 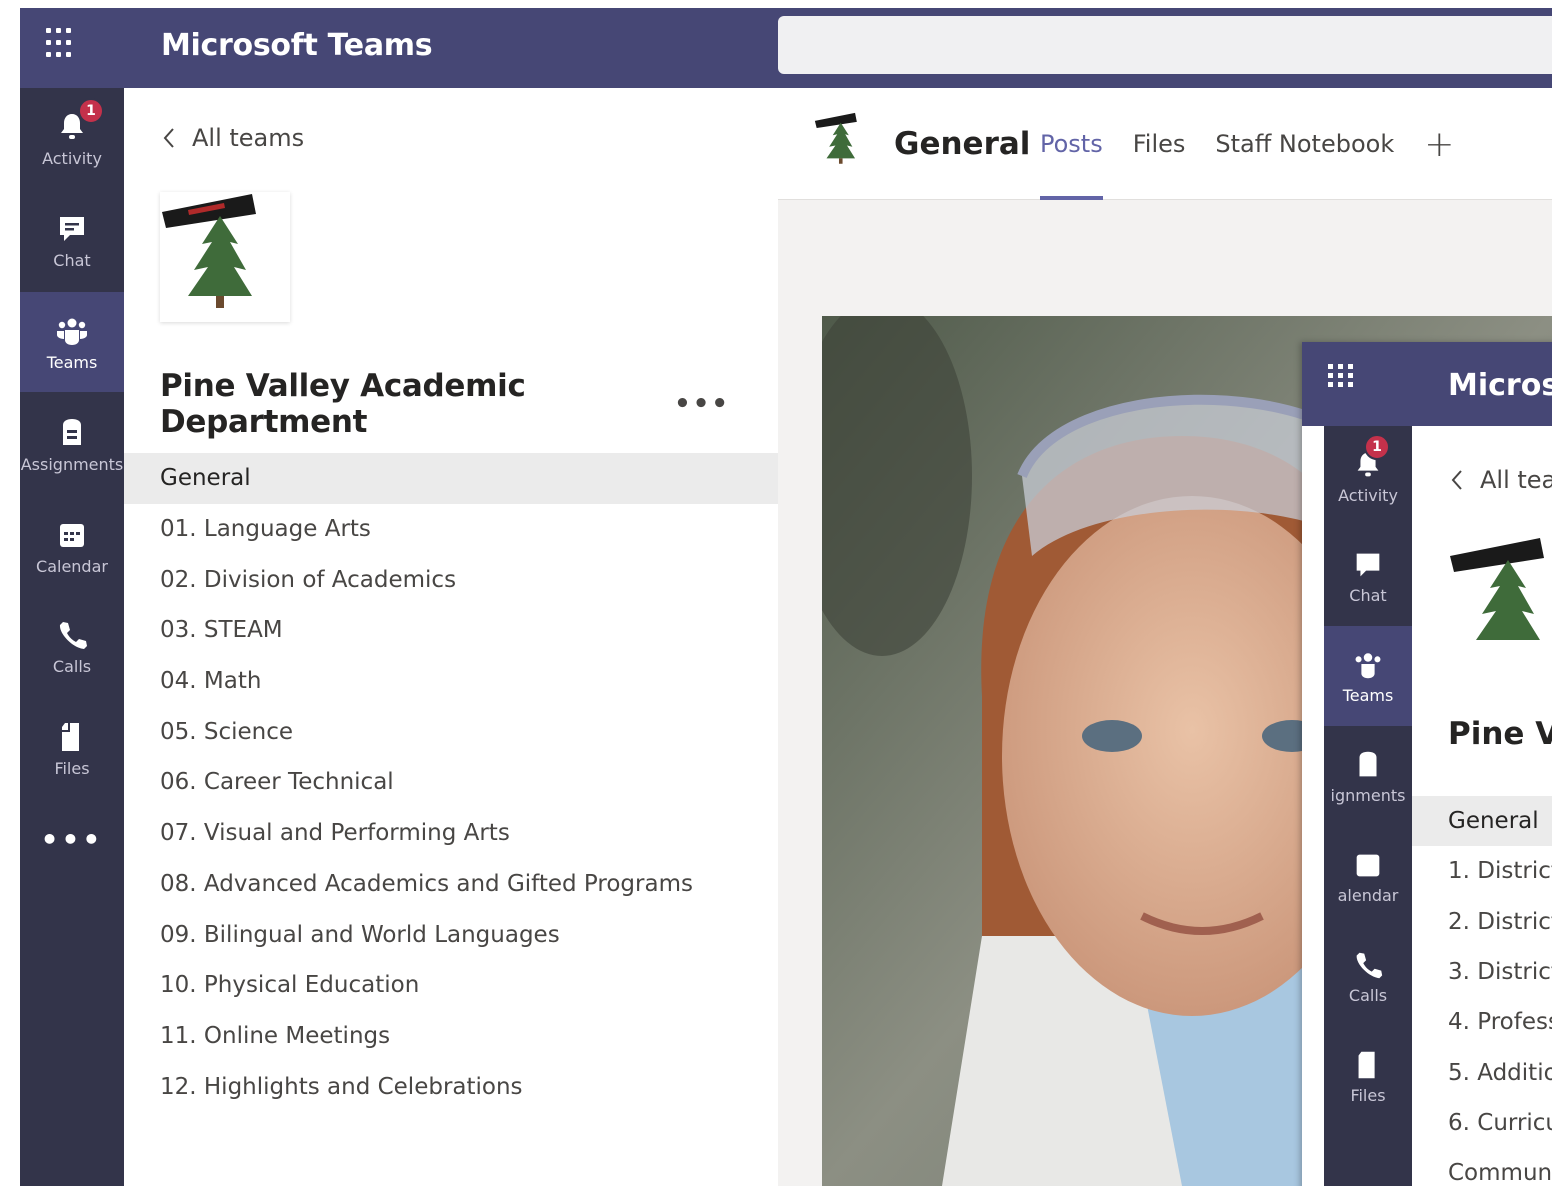 What do you see at coordinates (1500, 734) in the screenshot?
I see `team-name: Pine Va` at bounding box center [1500, 734].